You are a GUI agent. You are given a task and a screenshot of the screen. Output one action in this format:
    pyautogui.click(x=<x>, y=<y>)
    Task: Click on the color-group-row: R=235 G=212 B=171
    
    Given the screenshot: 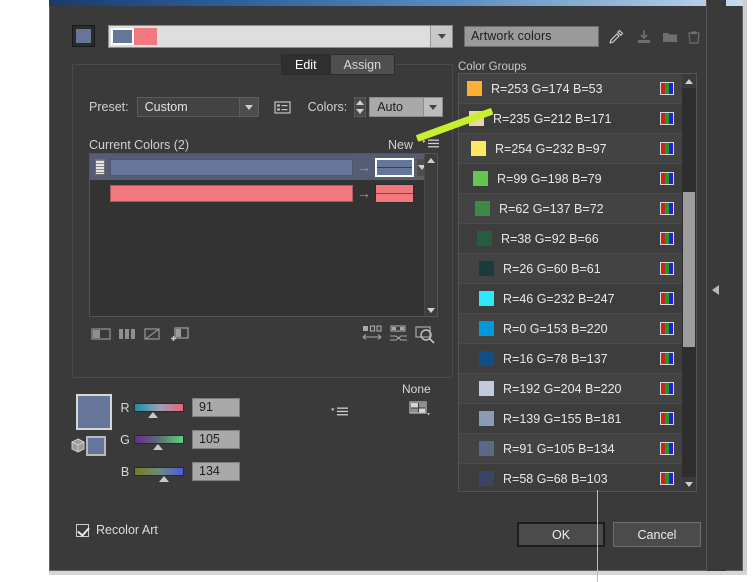 What is the action you would take?
    pyautogui.click(x=570, y=119)
    